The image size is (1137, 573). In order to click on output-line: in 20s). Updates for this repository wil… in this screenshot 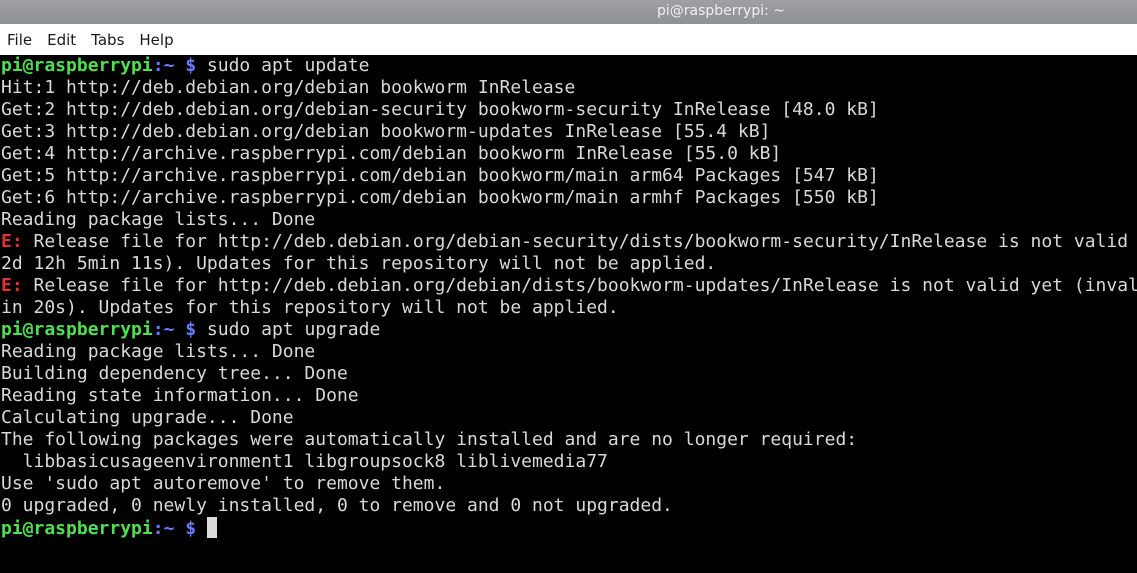, I will do `click(310, 307)`.